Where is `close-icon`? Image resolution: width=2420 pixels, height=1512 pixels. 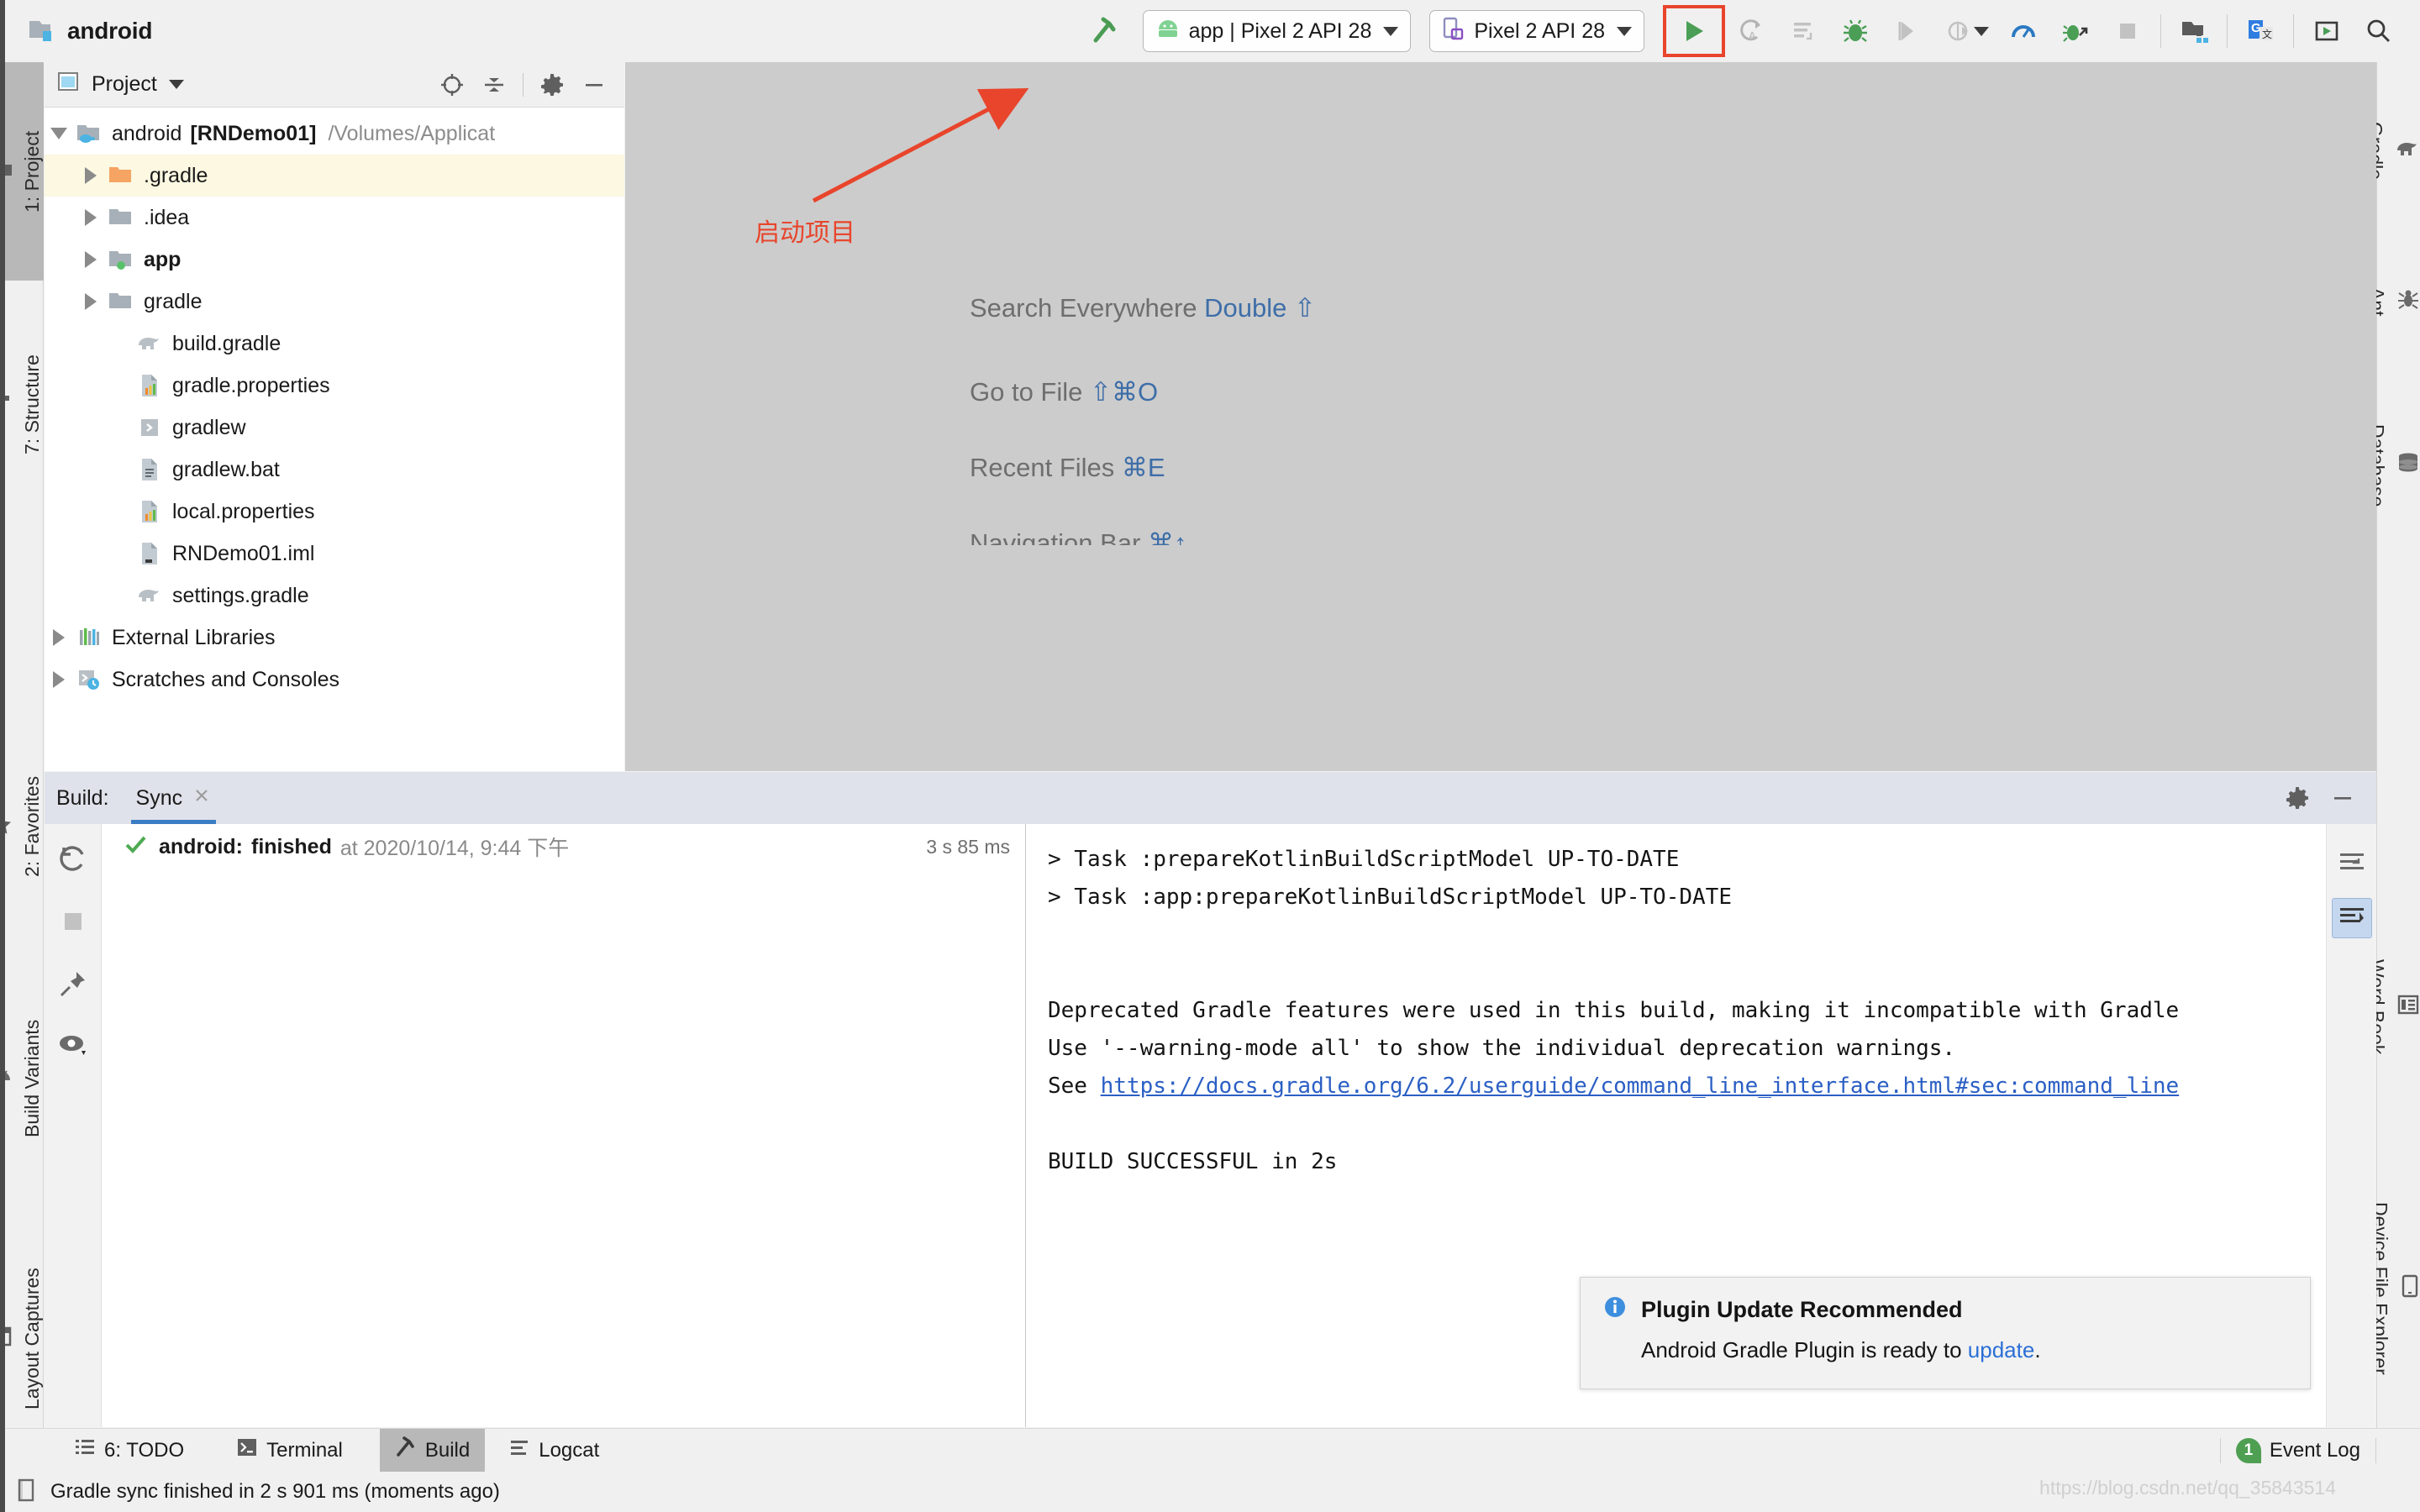
close-icon is located at coordinates (202, 798).